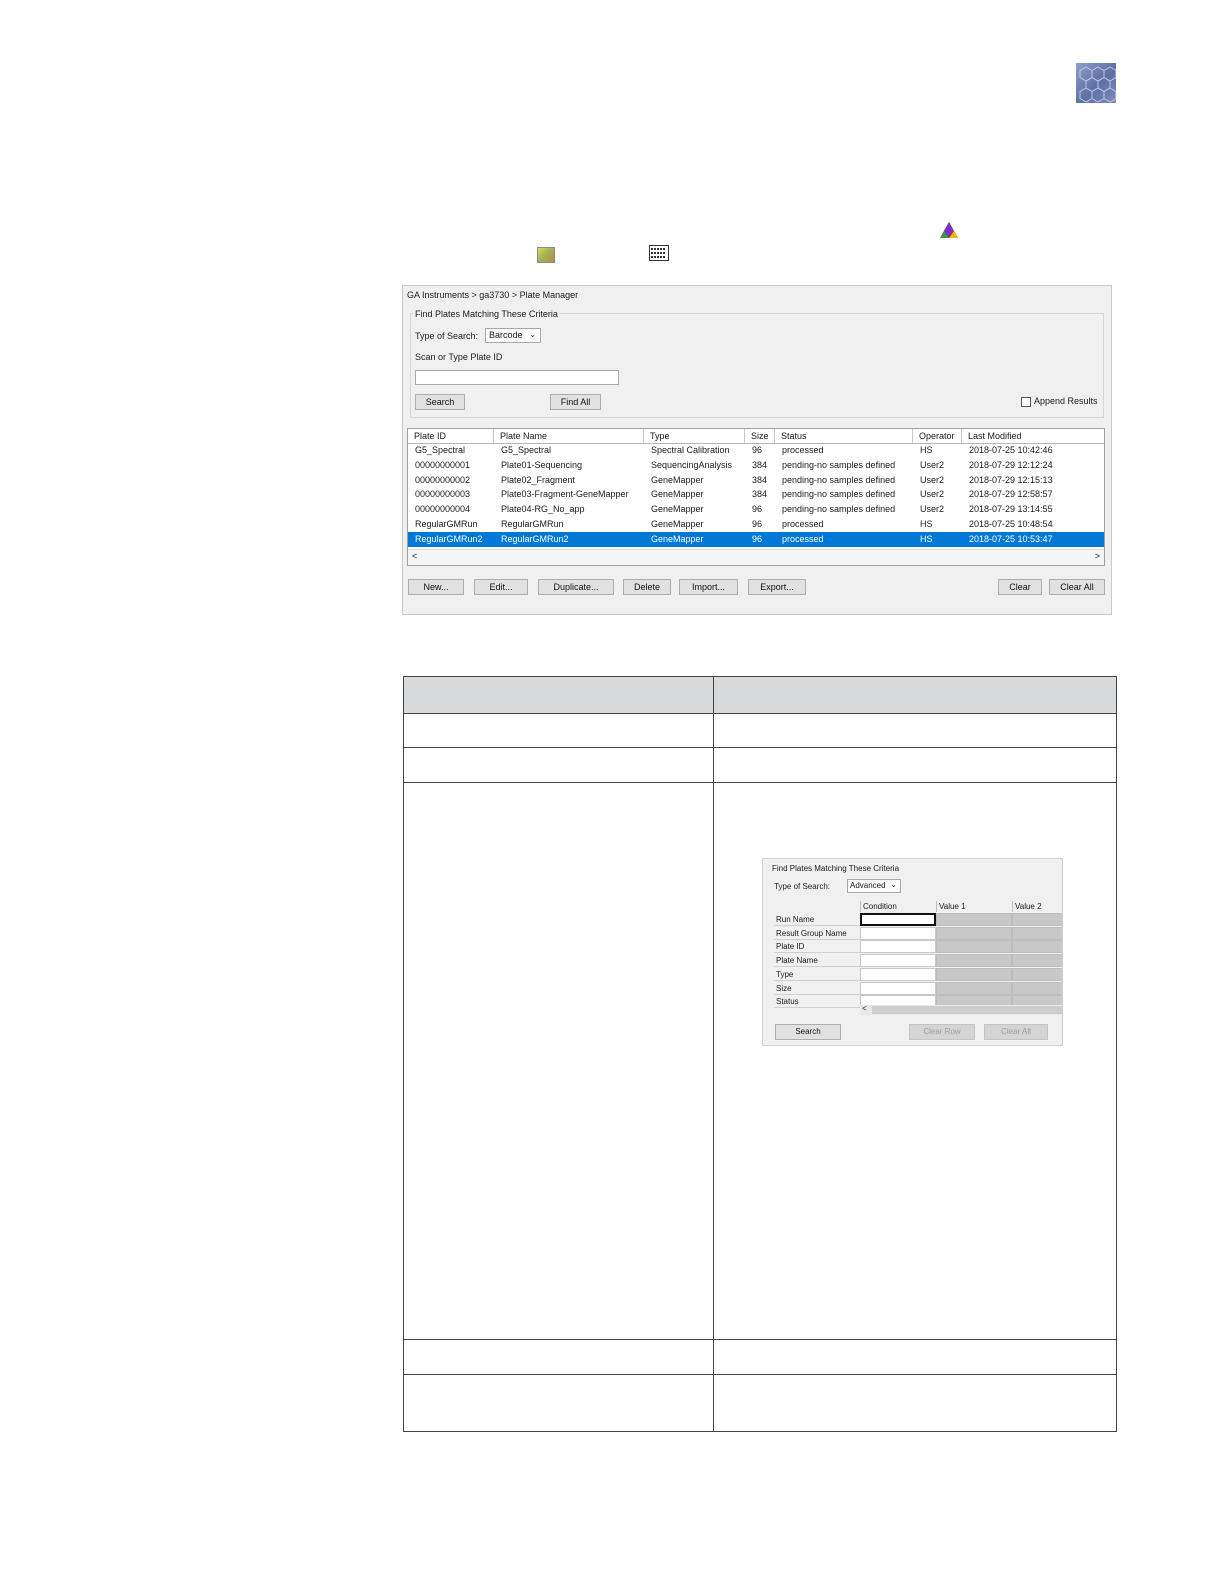 This screenshot has height=1584, width=1224. What do you see at coordinates (647, 587) in the screenshot?
I see `delete-button: Delete` at bounding box center [647, 587].